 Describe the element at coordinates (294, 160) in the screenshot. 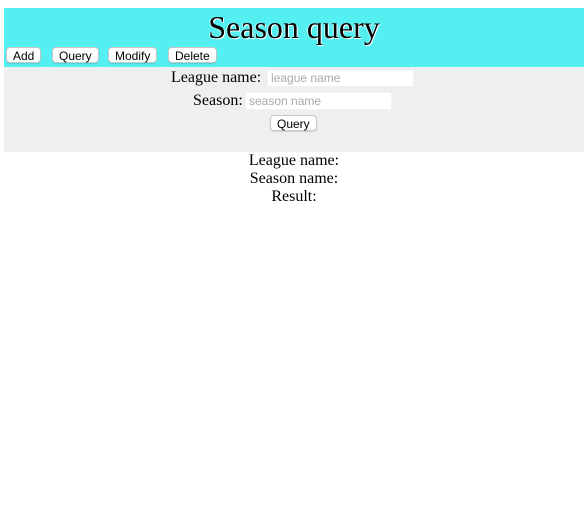

I see `result-league-name-label: League name:` at that location.